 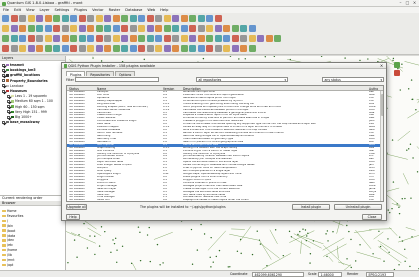 What do you see at coordinates (381, 145) in the screenshot?
I see `table-scrollbar` at bounding box center [381, 145].